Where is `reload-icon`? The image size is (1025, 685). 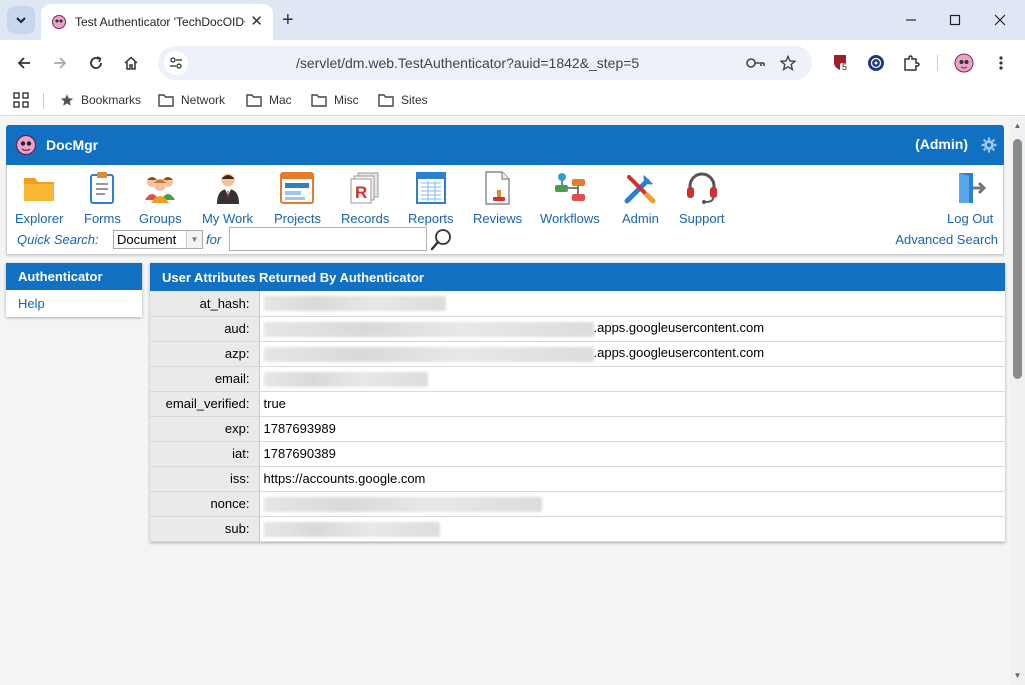
reload-icon is located at coordinates (96, 63).